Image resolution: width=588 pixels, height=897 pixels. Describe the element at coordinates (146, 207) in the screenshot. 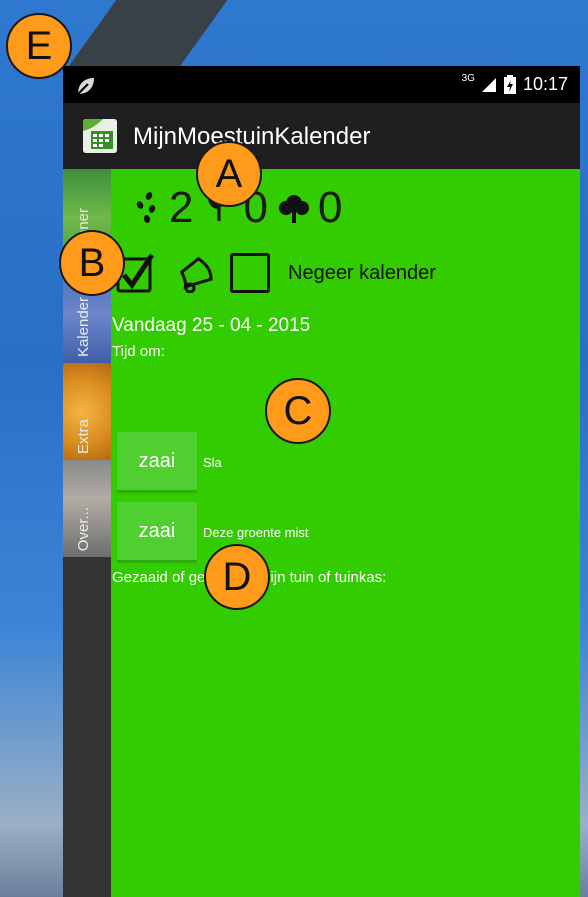

I see `seeds-icon` at that location.